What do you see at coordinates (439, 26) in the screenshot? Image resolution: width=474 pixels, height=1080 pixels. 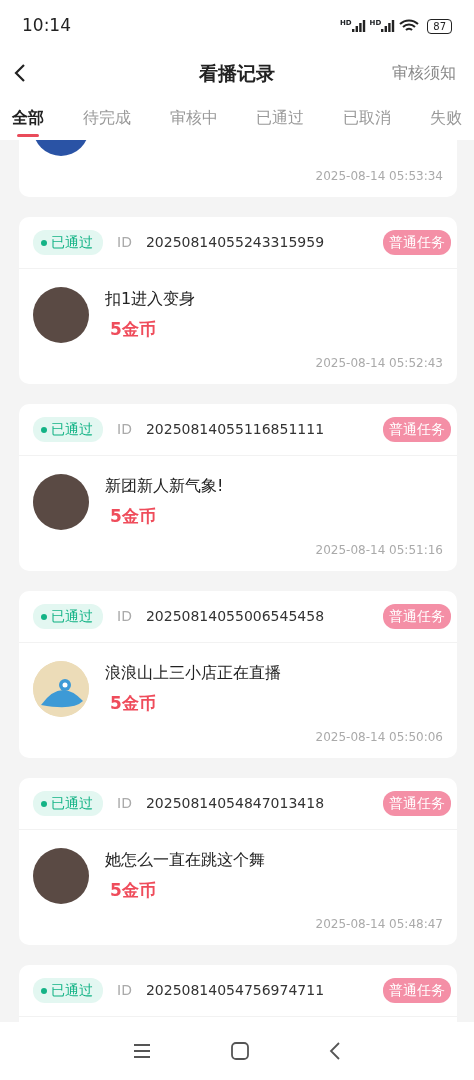 I see `battery-indicator: 87` at bounding box center [439, 26].